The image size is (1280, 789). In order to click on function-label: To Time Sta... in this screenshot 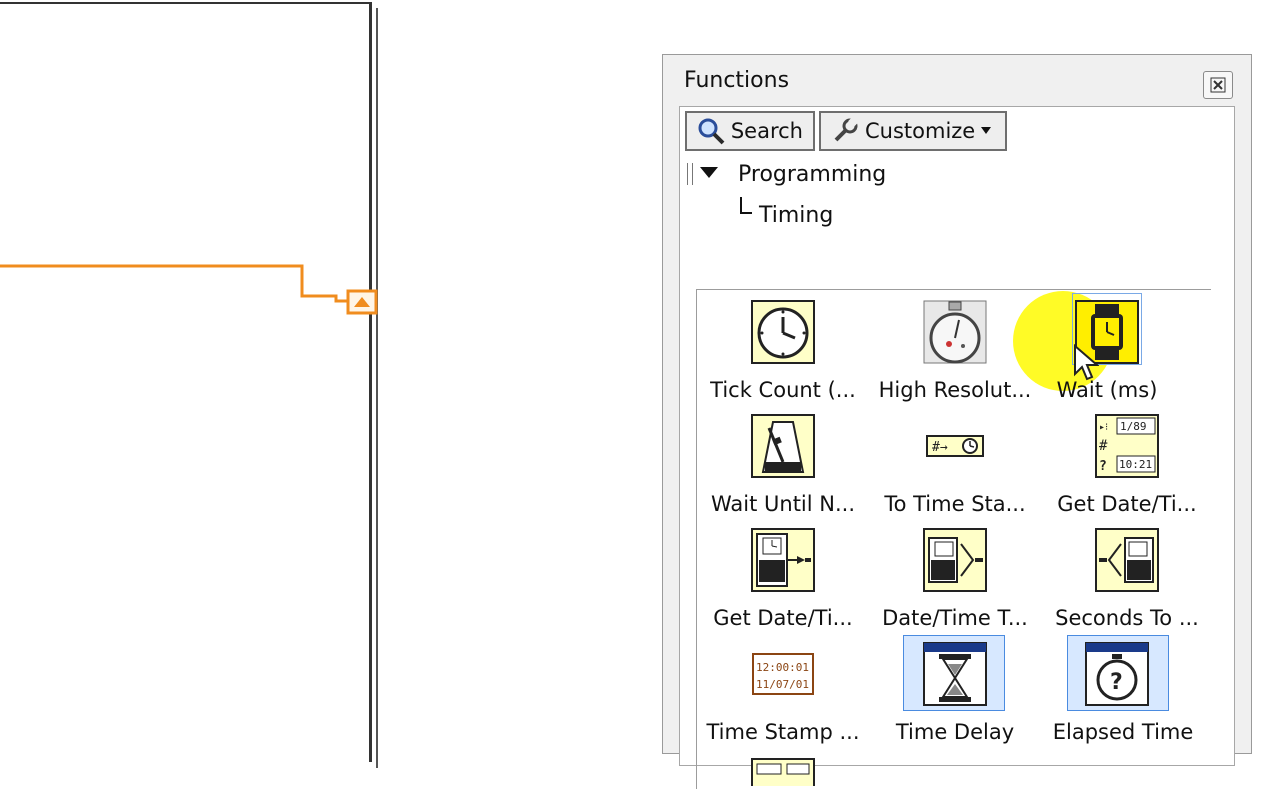, I will do `click(955, 504)`.